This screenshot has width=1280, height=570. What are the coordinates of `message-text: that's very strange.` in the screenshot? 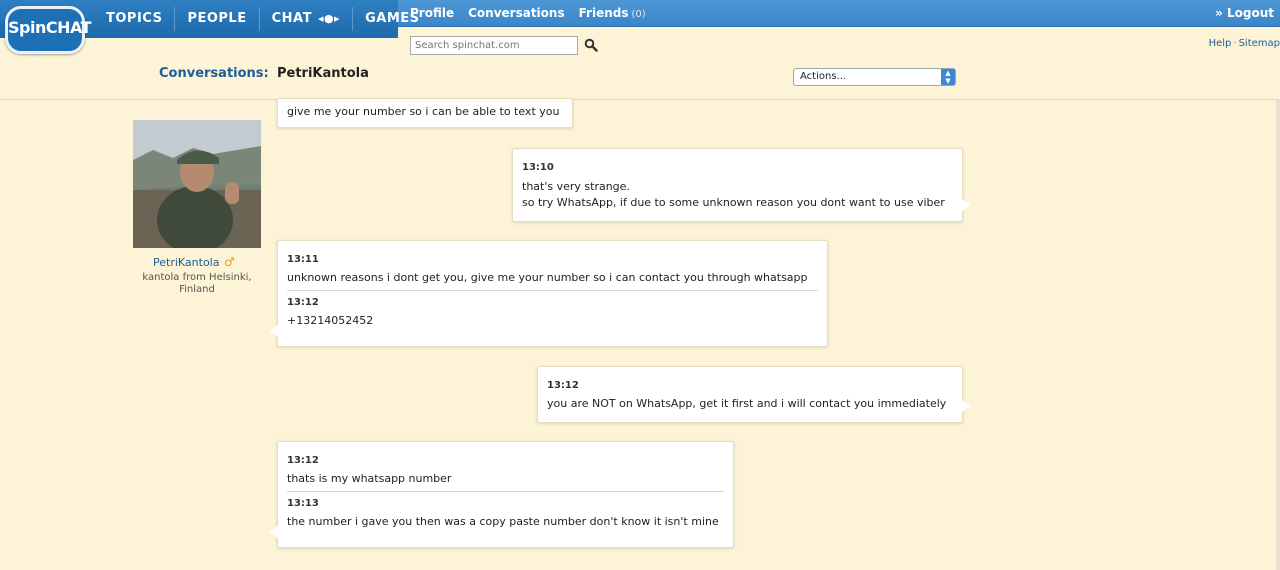 It's located at (576, 186).